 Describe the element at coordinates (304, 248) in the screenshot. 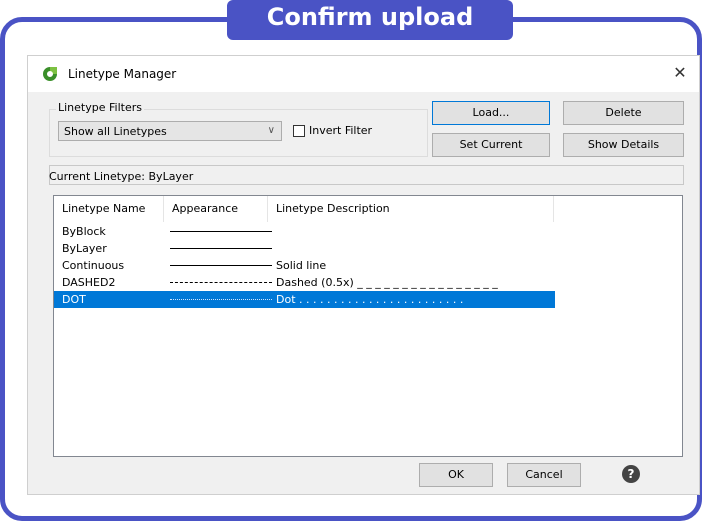

I see `linetype-row: ByLayer` at that location.